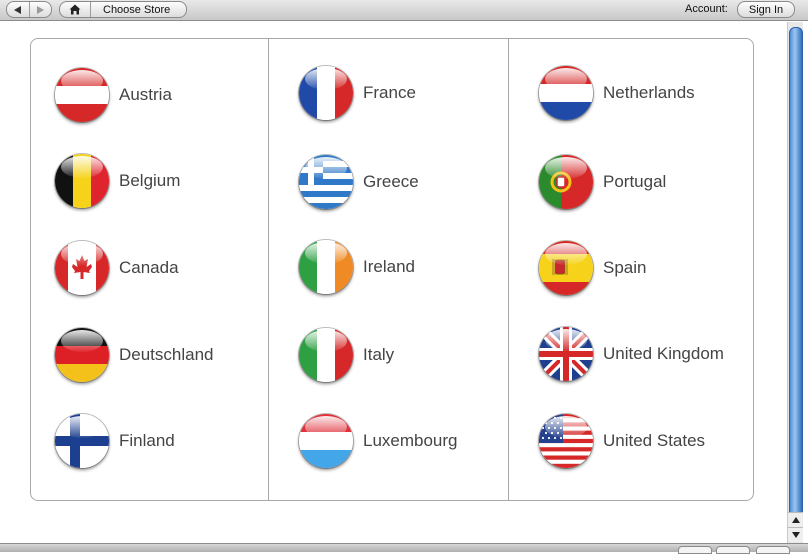  Describe the element at coordinates (649, 92) in the screenshot. I see `country-label: Netherlands` at that location.